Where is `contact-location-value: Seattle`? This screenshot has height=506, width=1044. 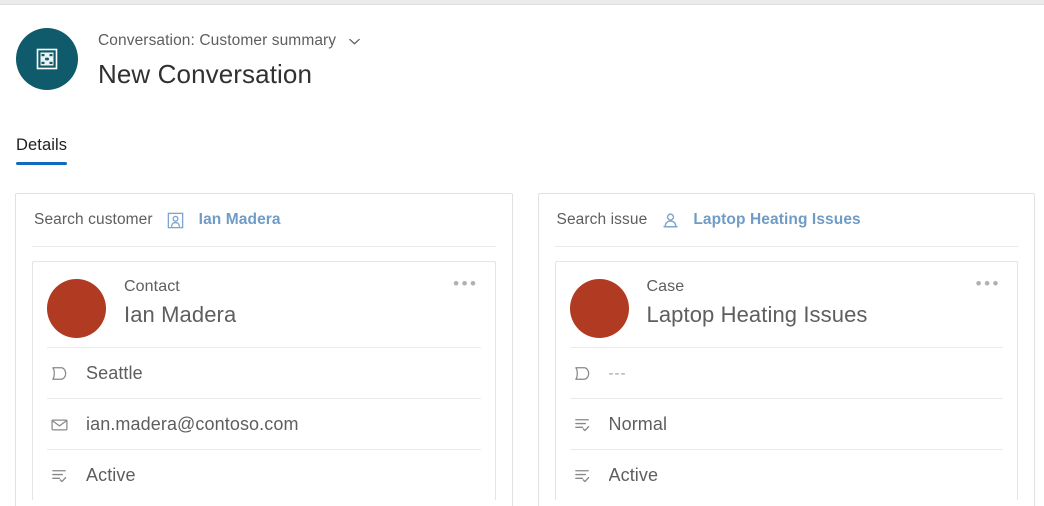 contact-location-value: Seattle is located at coordinates (114, 372).